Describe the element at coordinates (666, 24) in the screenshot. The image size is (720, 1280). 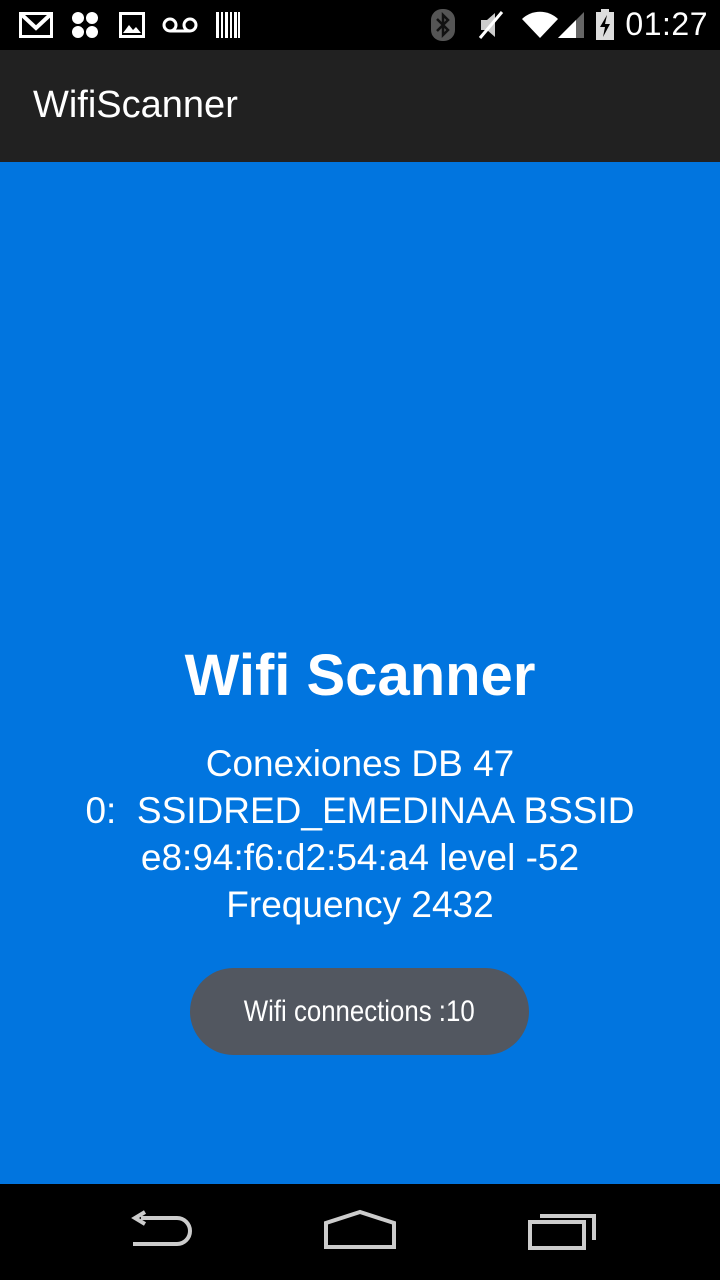
I see `status-time: 01:27` at that location.